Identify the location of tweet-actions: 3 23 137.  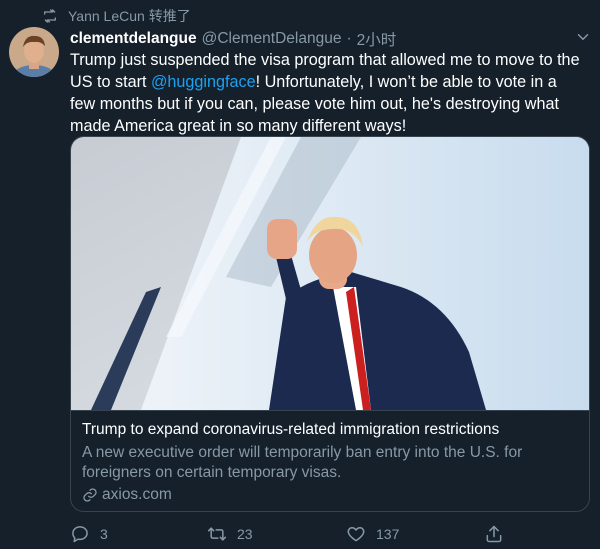
(330, 535).